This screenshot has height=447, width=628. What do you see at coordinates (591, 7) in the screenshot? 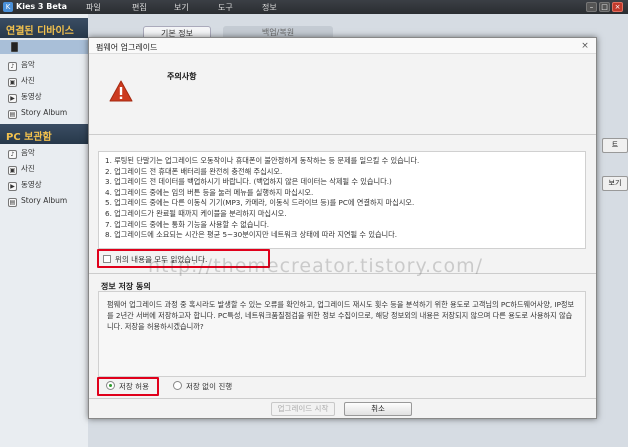
I see `minimize-button: –` at bounding box center [591, 7].